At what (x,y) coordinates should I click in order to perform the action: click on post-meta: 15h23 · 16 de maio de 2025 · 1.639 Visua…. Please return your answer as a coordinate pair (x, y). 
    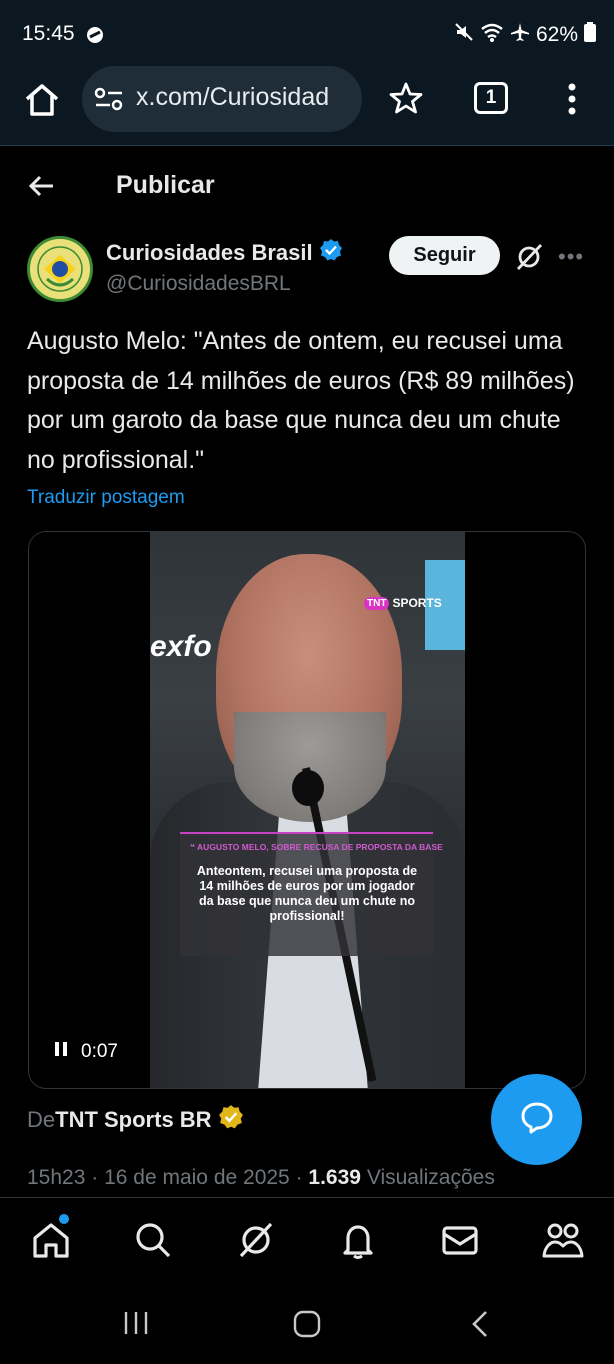
    Looking at the image, I should click on (261, 1177).